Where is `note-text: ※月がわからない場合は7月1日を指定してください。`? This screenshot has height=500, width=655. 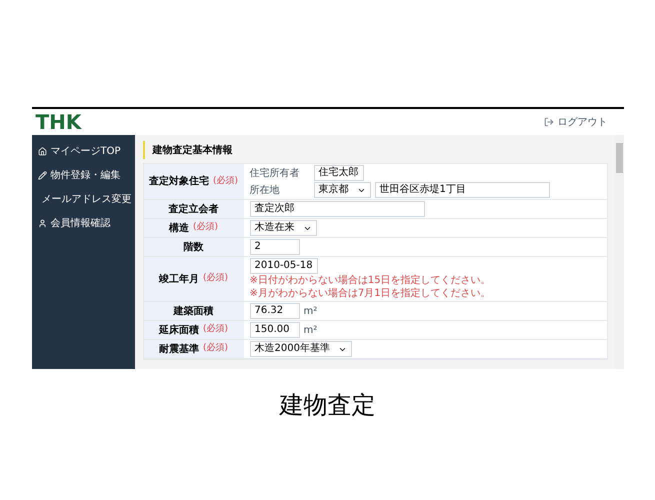 note-text: ※月がわからない場合は7月1日を指定してください。 is located at coordinates (370, 294).